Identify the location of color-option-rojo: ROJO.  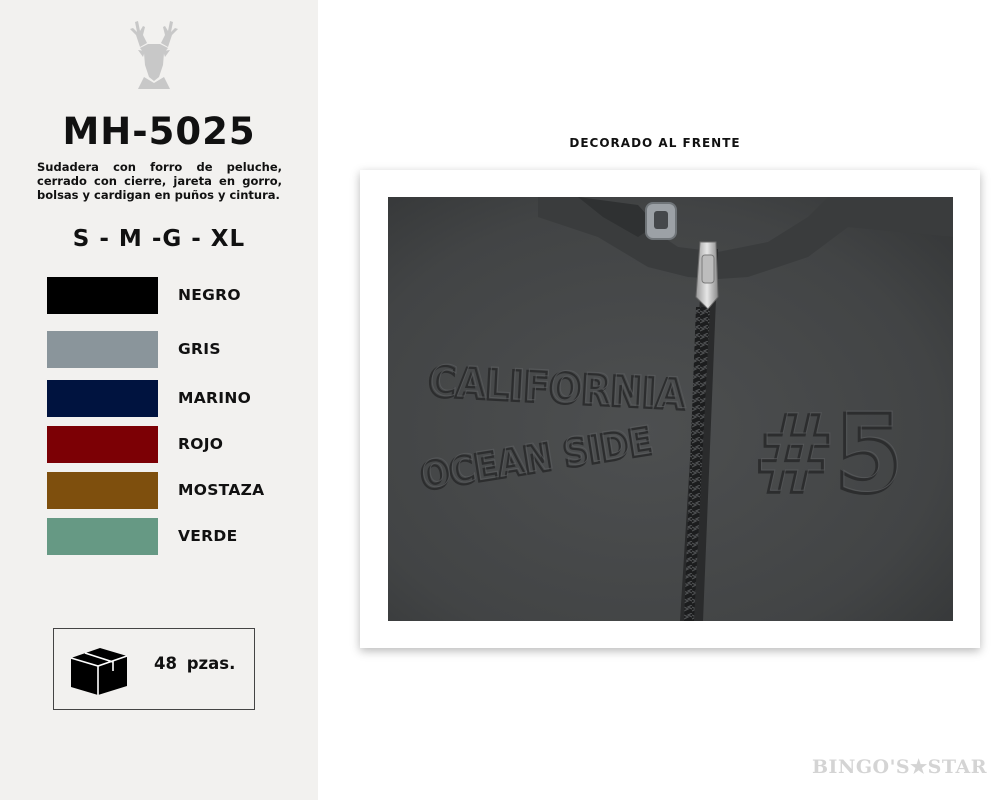
(177, 444).